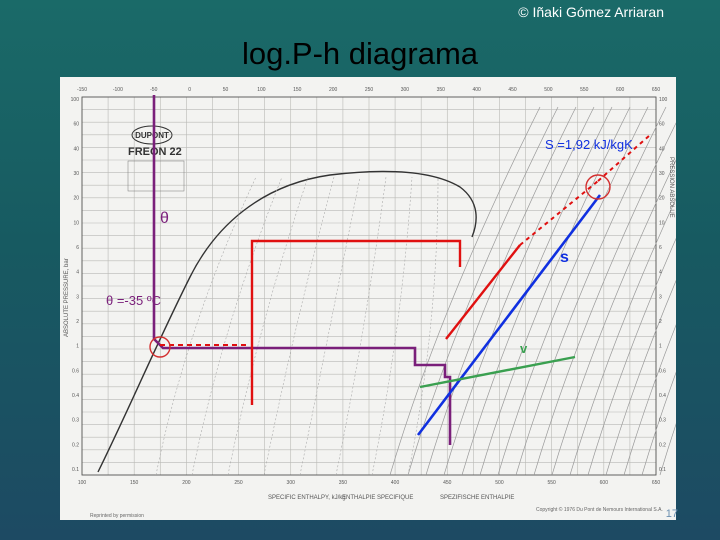  Describe the element at coordinates (620, 90) in the screenshot. I see `top-tick-label: 600` at that location.